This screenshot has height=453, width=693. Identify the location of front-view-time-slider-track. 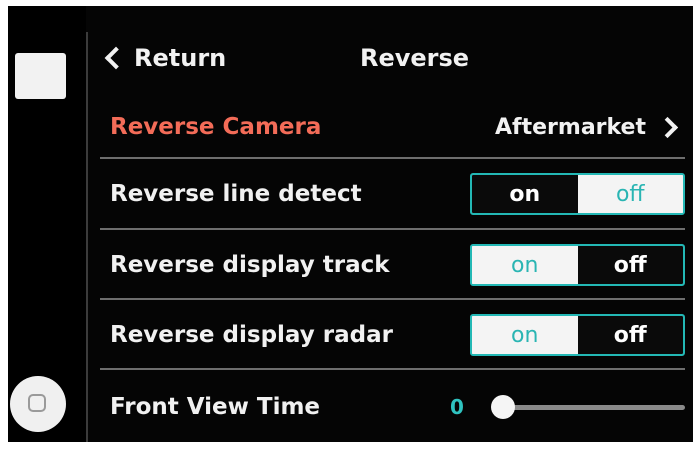
(590, 407).